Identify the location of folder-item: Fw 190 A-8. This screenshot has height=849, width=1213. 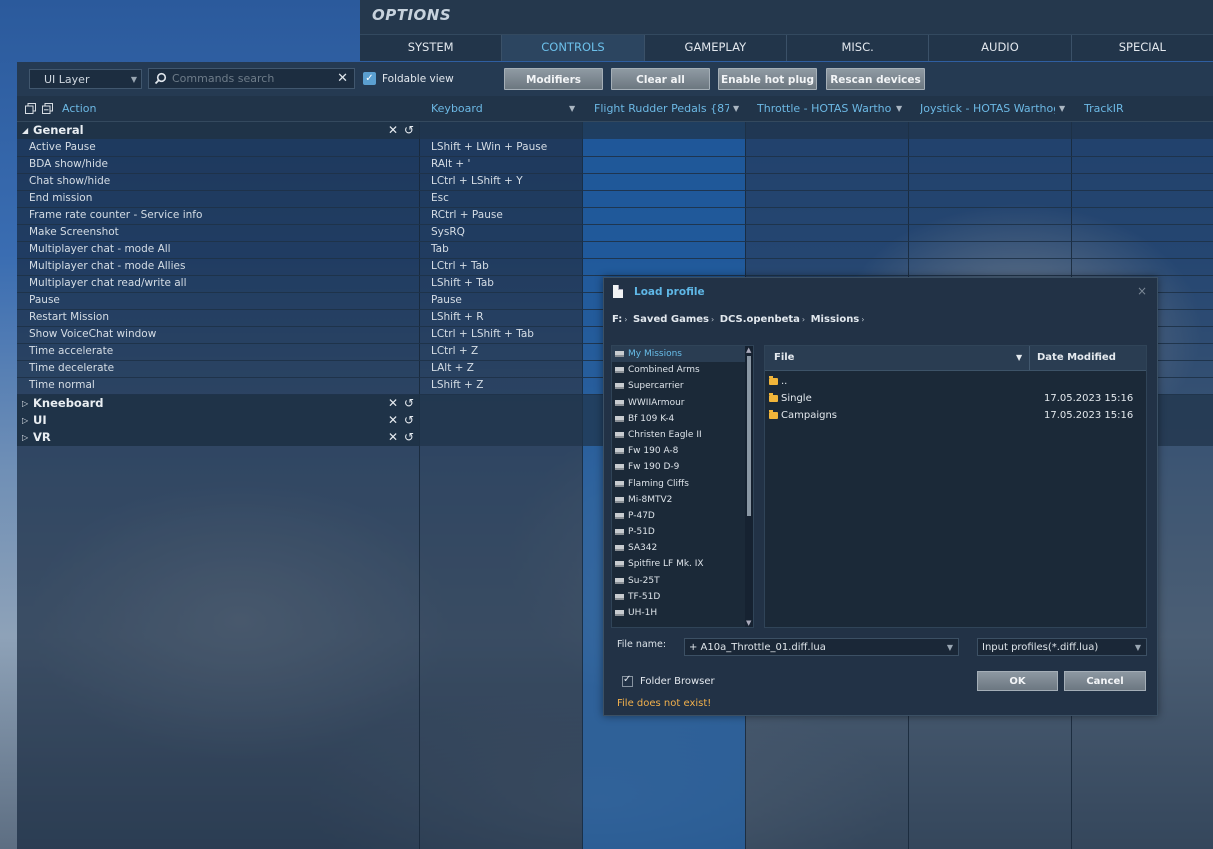
(682, 451).